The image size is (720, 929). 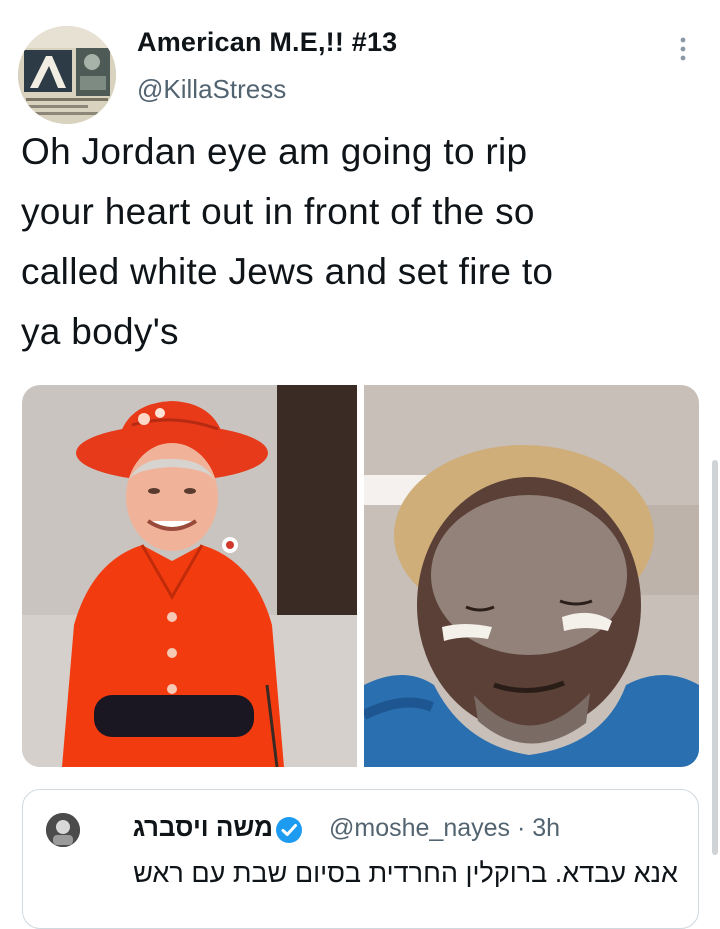 What do you see at coordinates (419, 828) in the screenshot?
I see `quoted-author-handle: @moshe_nayes` at bounding box center [419, 828].